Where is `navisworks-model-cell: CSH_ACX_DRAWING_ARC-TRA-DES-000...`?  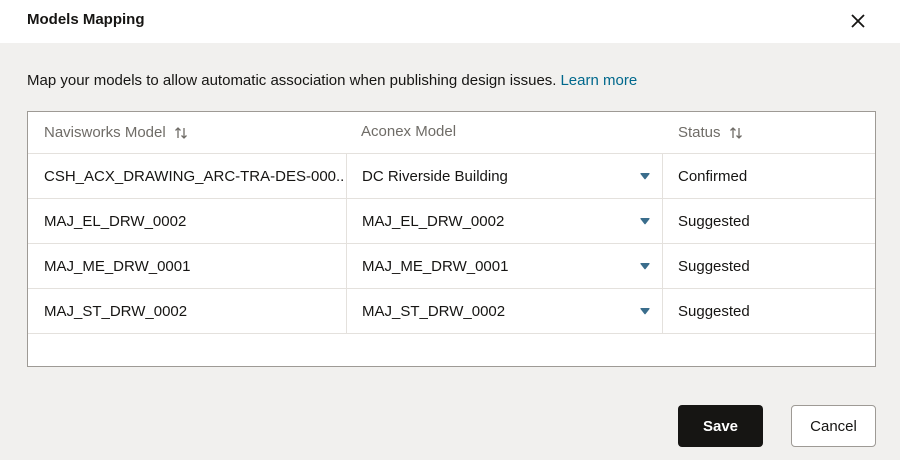
navisworks-model-cell: CSH_ACX_DRAWING_ARC-TRA-DES-000... is located at coordinates (194, 176).